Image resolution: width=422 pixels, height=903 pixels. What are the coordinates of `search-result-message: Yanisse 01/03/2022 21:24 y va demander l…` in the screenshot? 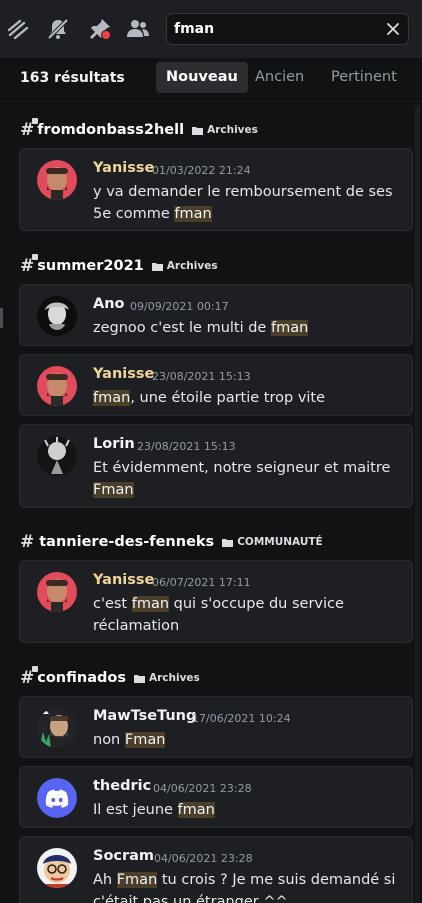 It's located at (216, 189).